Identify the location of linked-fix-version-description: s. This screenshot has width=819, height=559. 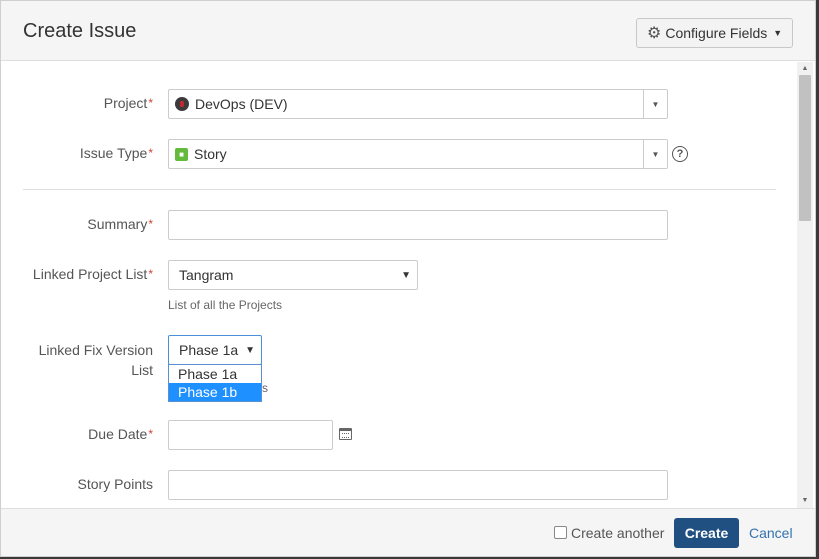
(265, 388).